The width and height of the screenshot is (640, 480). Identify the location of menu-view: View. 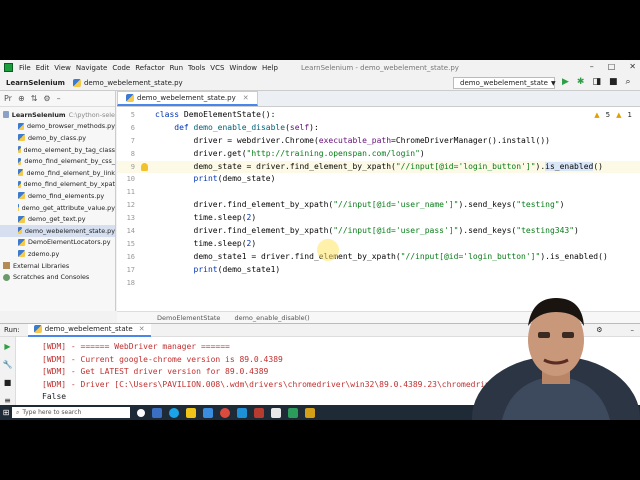
(62, 68).